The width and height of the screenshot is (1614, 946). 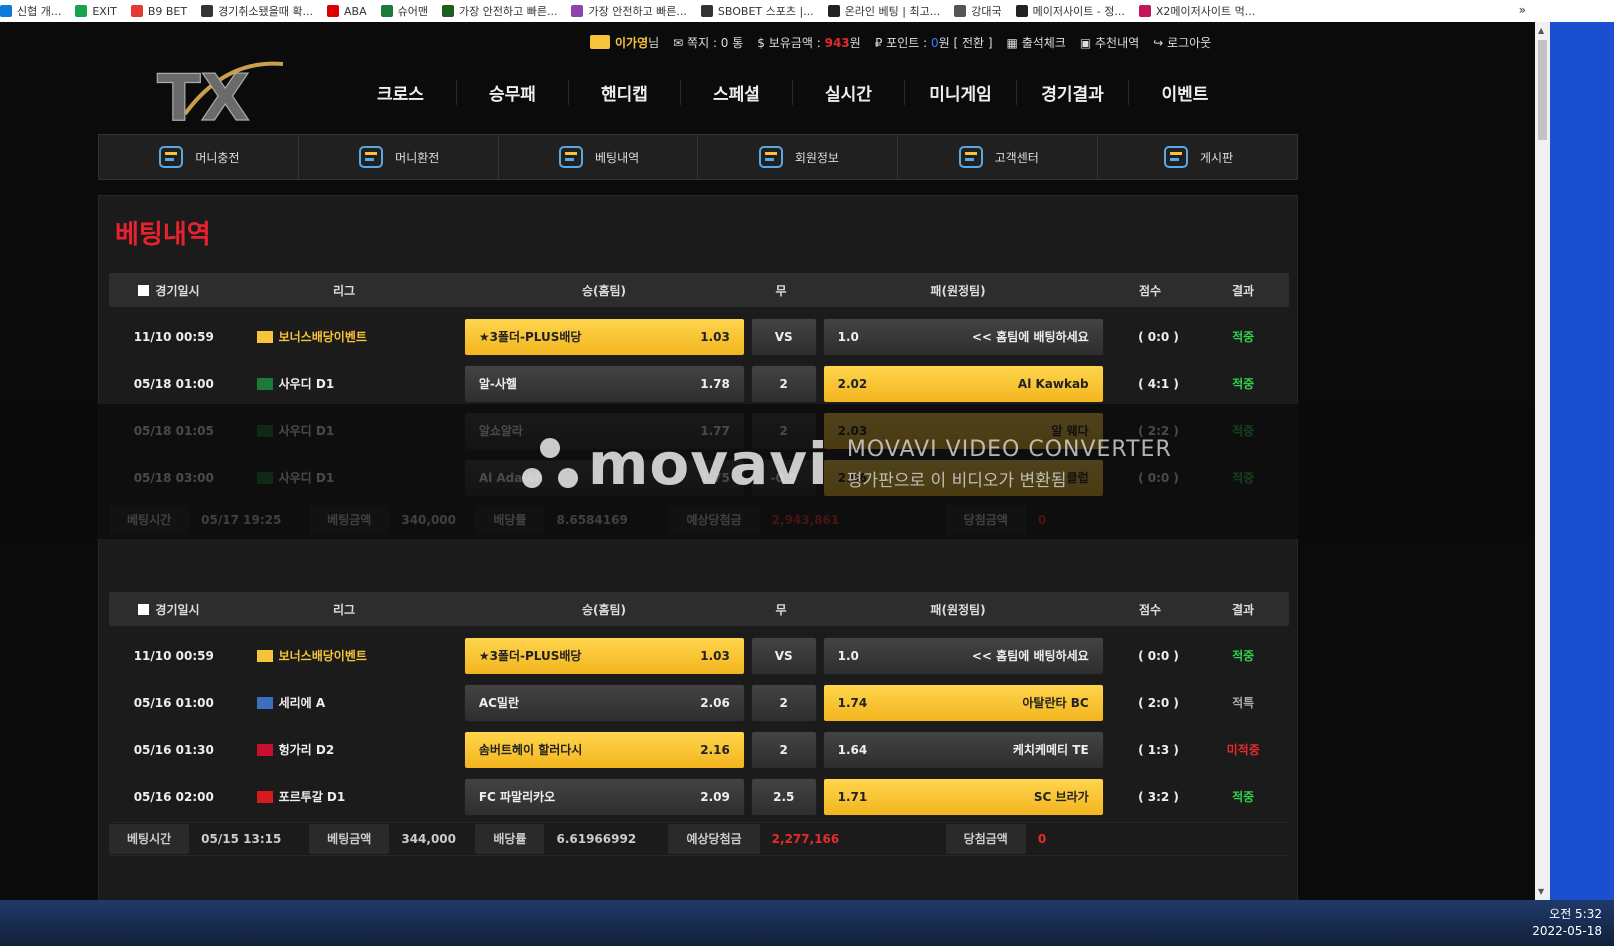 I want to click on league: 보너스배당이벤트, so click(x=343, y=655).